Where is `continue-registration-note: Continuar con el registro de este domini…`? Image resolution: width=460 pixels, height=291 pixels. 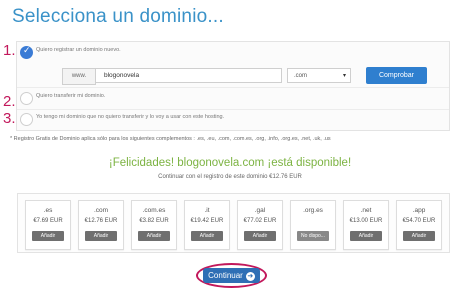 continue-registration-note: Continuar con el registro de este domini… is located at coordinates (230, 177).